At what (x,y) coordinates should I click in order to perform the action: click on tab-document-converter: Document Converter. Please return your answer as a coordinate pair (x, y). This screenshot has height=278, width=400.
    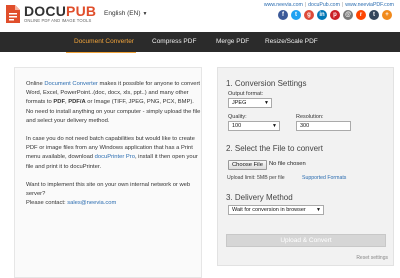
    Looking at the image, I should click on (104, 42).